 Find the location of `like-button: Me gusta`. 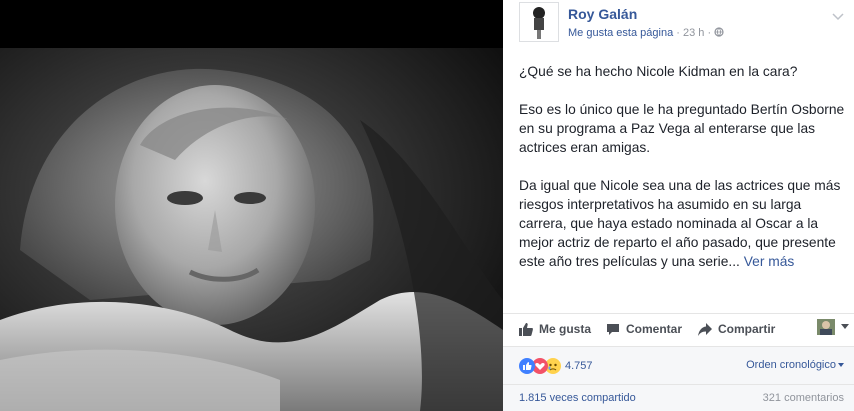

like-button: Me gusta is located at coordinates (555, 329).